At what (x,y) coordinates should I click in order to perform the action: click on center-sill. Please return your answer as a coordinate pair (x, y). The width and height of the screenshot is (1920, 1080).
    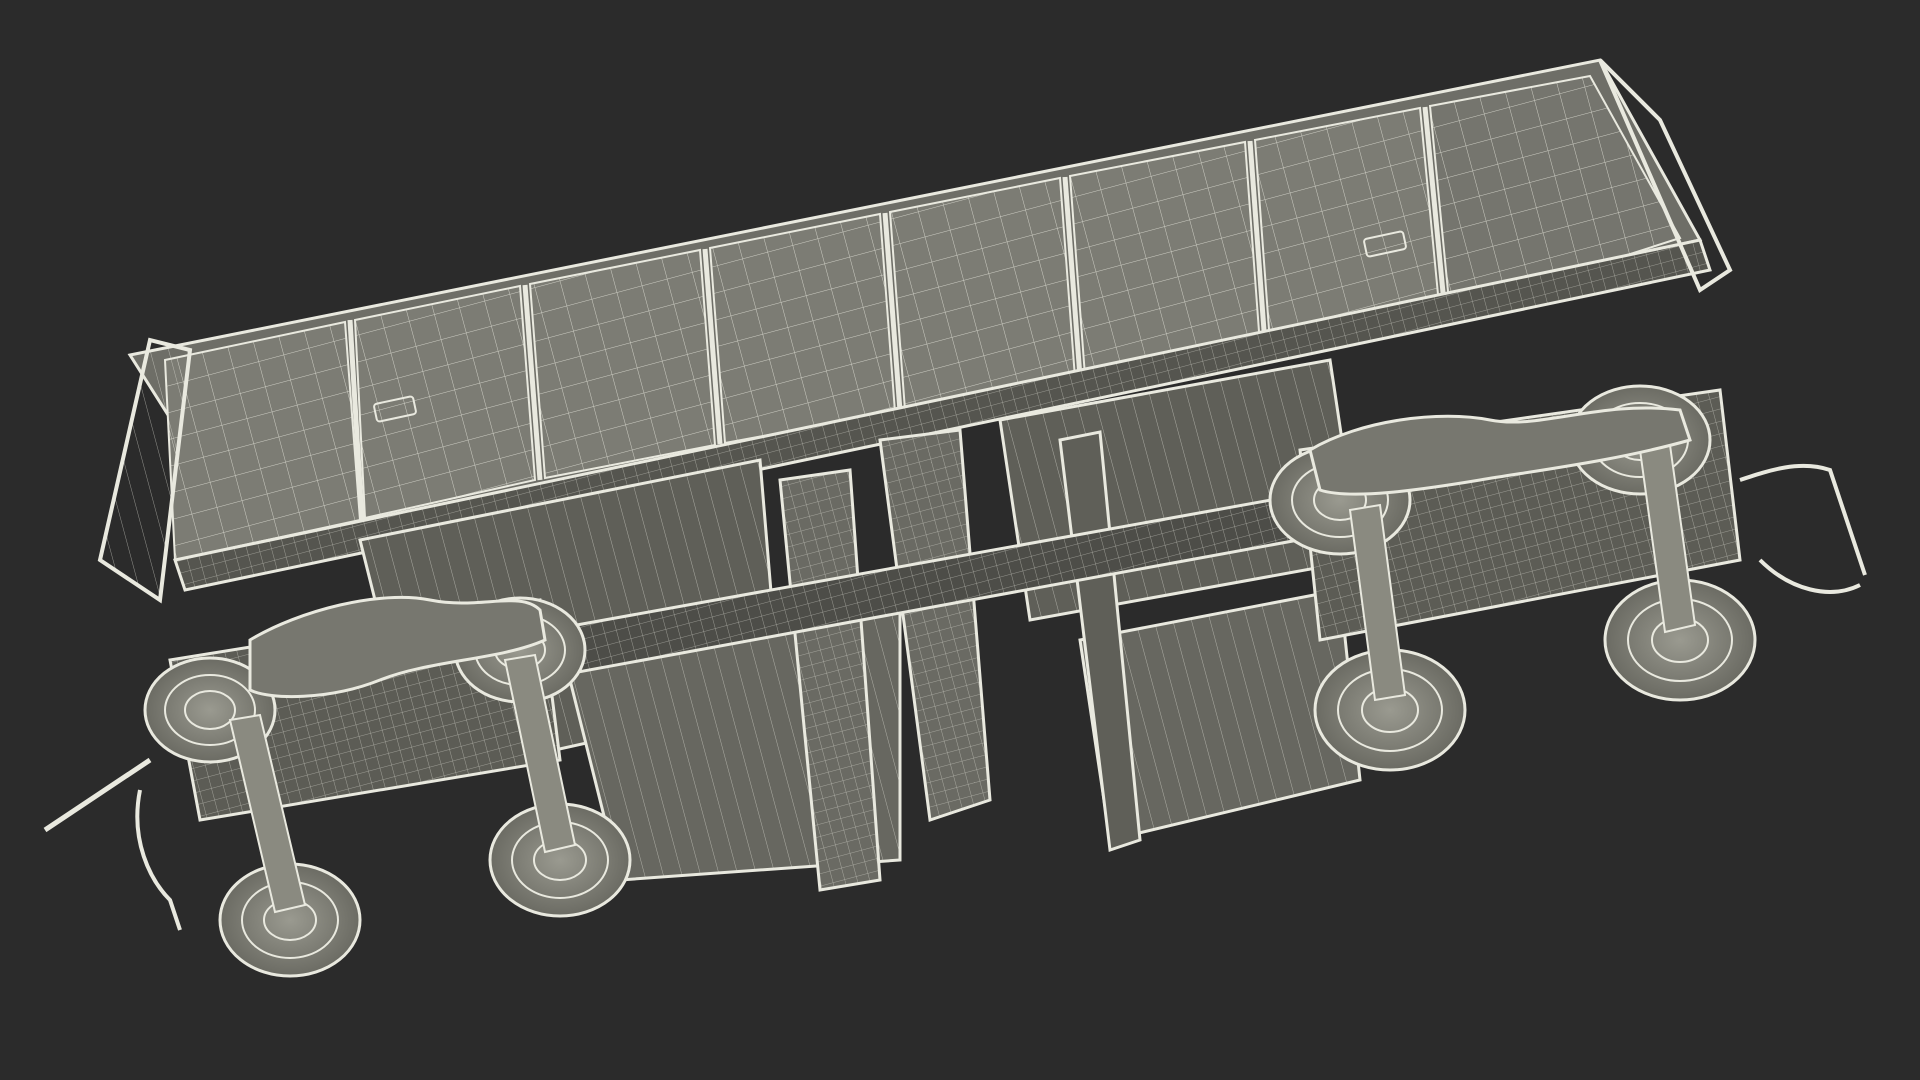
    Looking at the image, I should click on (960, 660).